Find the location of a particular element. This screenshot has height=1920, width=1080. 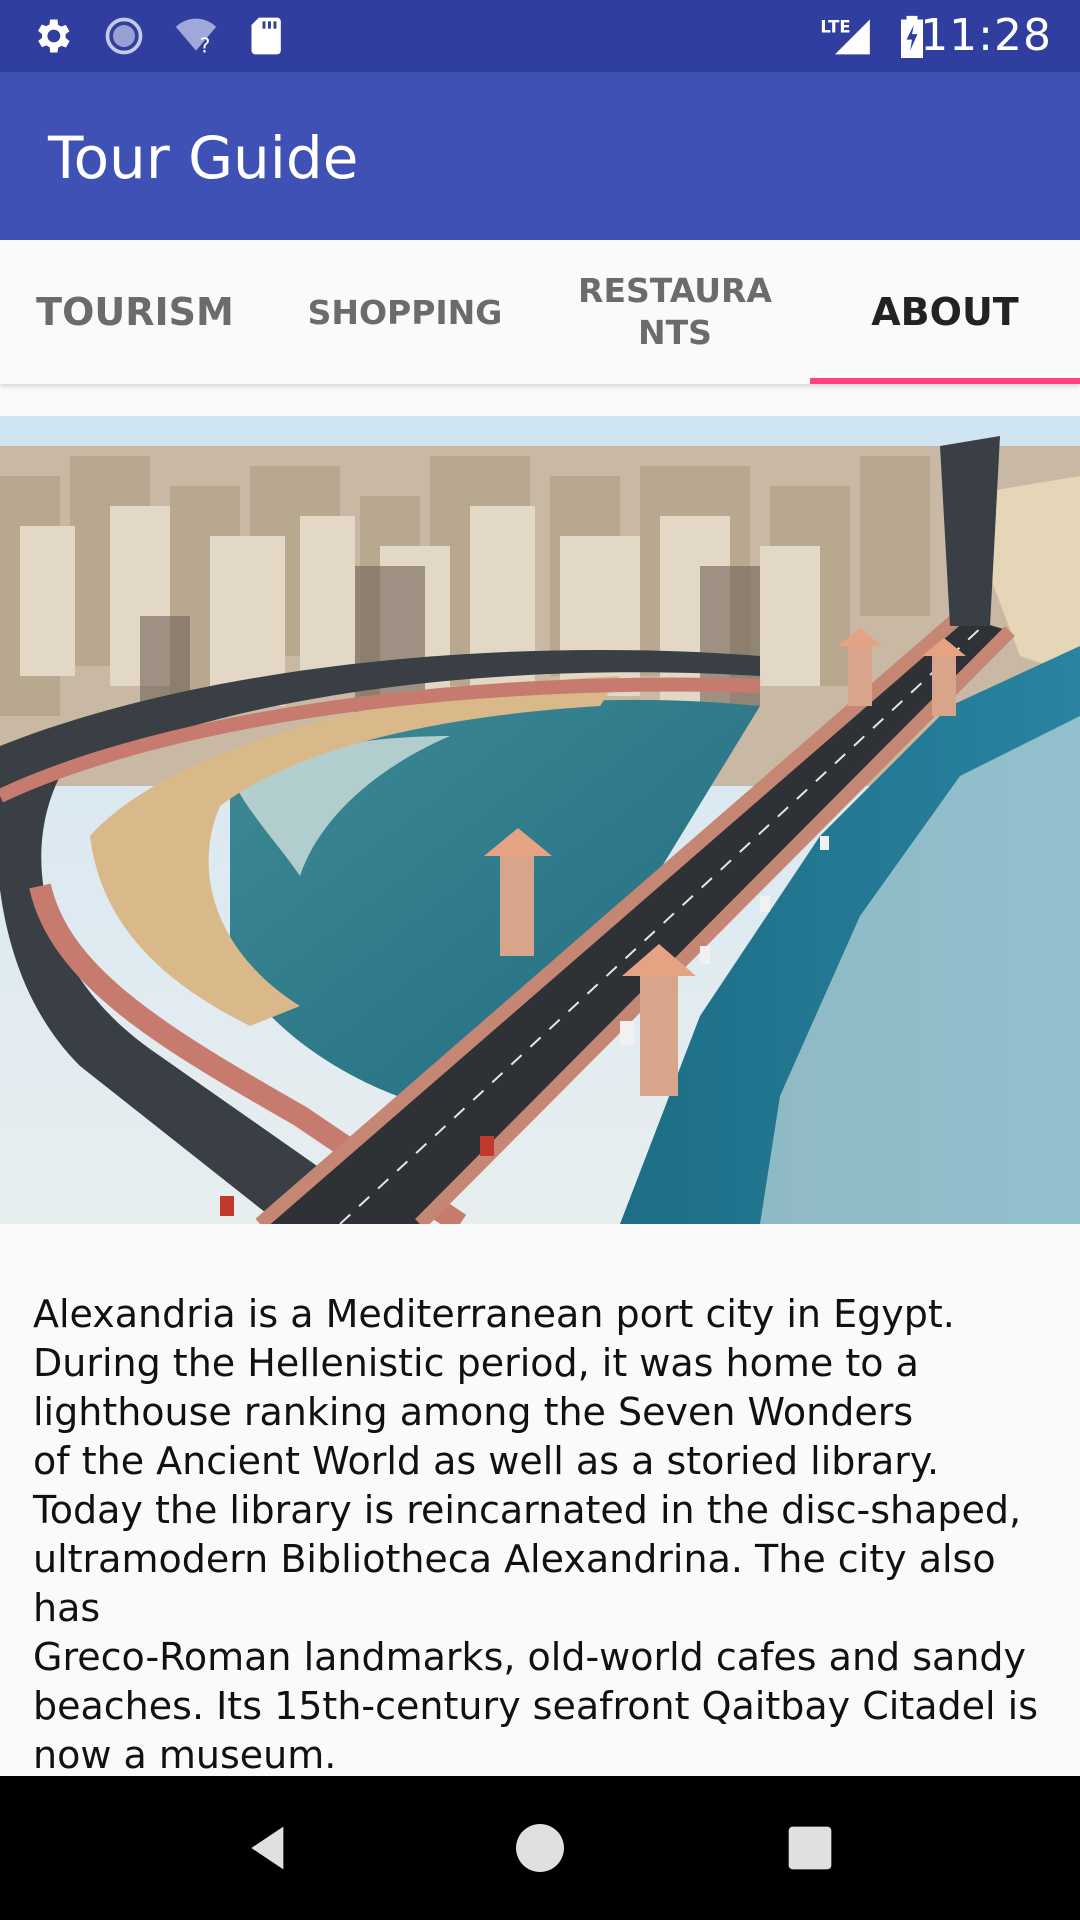

wifi-unknown-icon: ? is located at coordinates (196, 38).